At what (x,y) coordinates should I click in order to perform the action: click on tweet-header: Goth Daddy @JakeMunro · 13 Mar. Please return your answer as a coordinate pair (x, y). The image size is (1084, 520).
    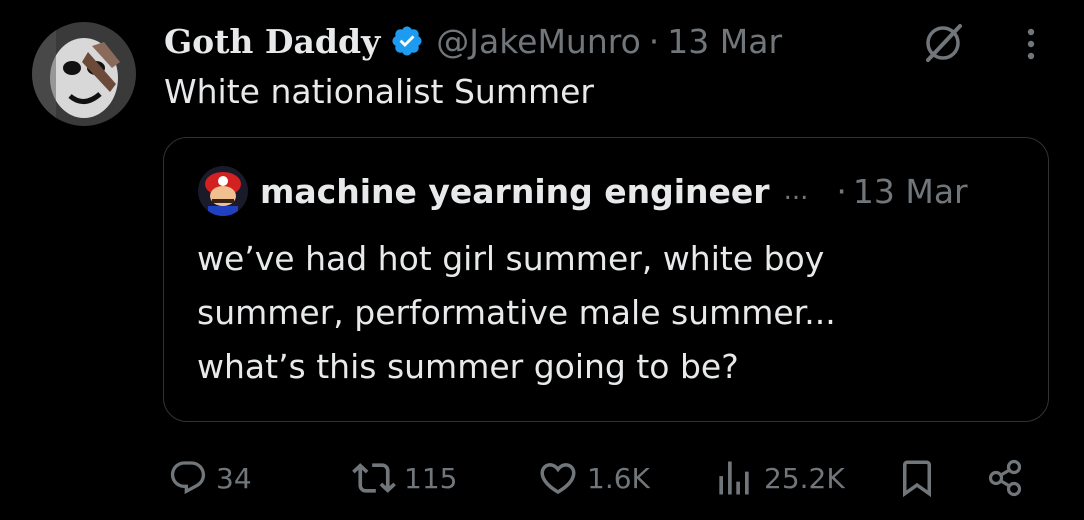
    Looking at the image, I should click on (473, 41).